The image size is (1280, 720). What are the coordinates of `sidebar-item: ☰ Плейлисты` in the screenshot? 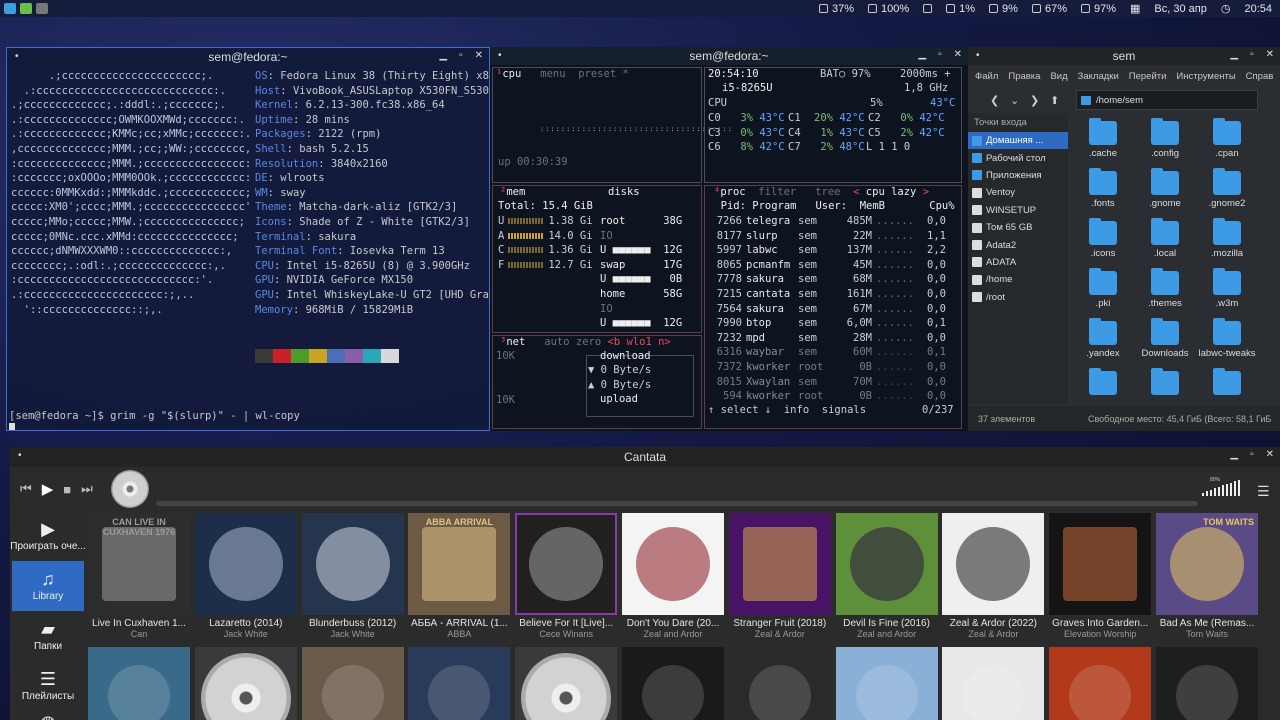 It's located at (48, 686).